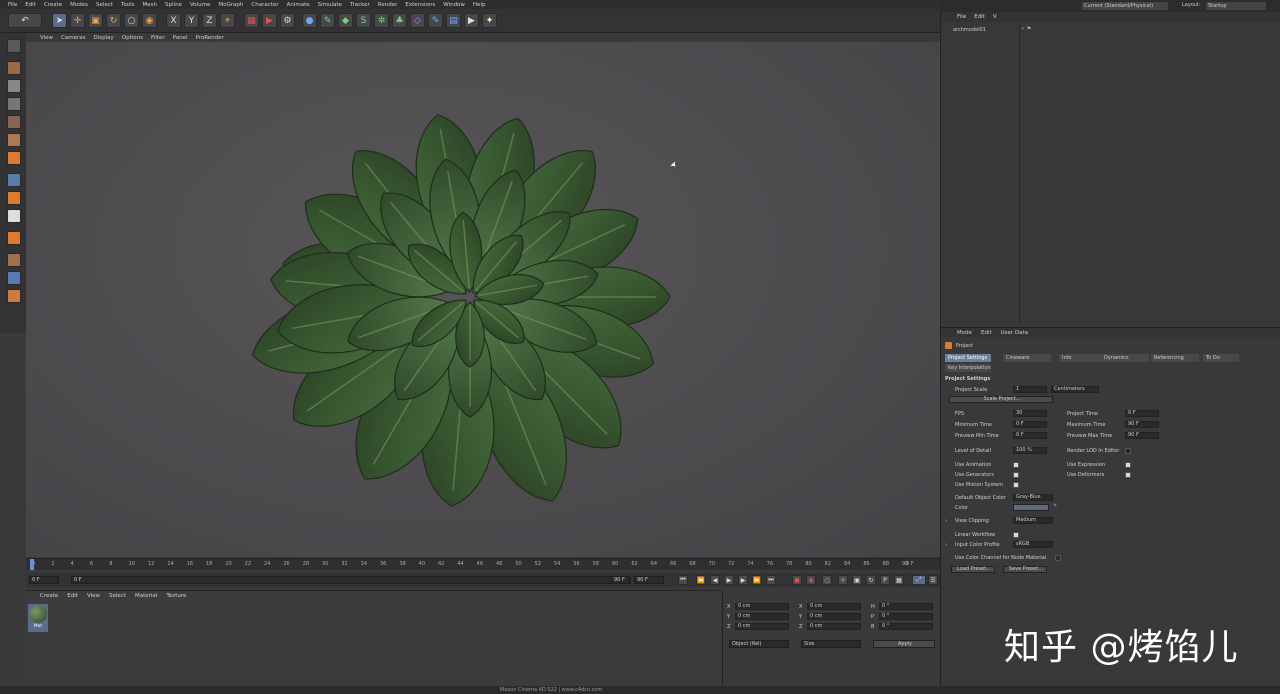 The height and width of the screenshot is (694, 1280). Describe the element at coordinates (420, 5) in the screenshot. I see `menu-extensions: Extensions` at that location.